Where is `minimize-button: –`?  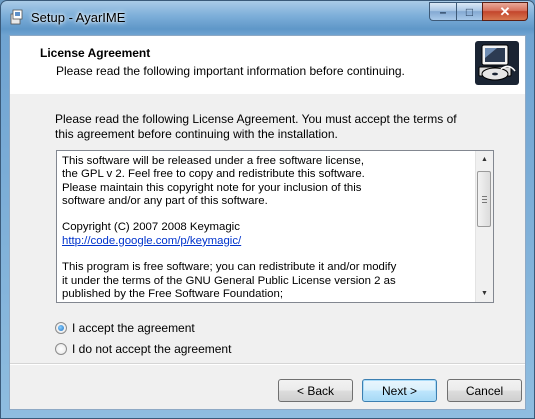 minimize-button: – is located at coordinates (442, 11).